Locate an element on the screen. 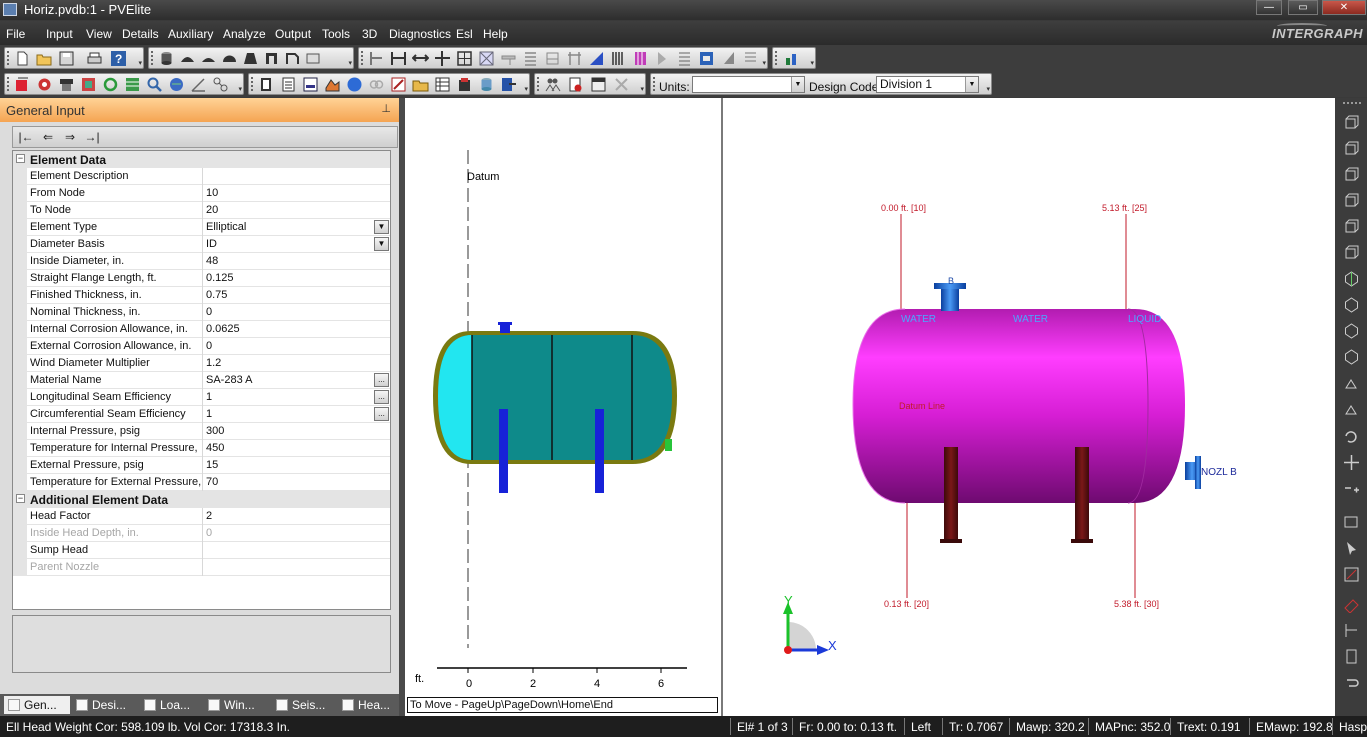  menu-view: View is located at coordinates (99, 34).